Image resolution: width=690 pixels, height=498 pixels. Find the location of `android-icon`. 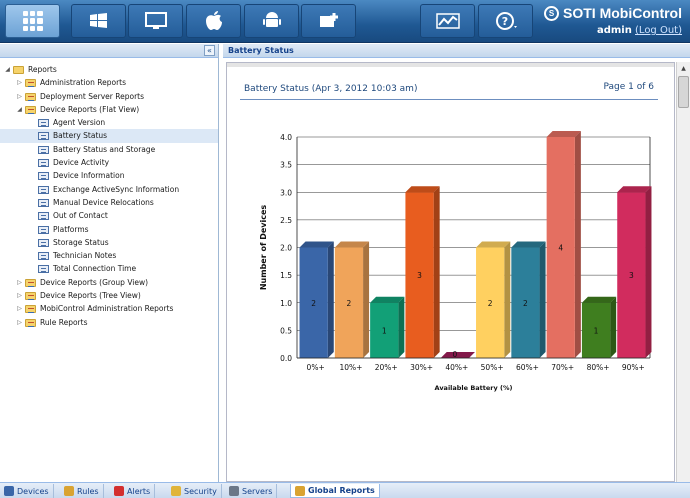

android-icon is located at coordinates (271, 19).